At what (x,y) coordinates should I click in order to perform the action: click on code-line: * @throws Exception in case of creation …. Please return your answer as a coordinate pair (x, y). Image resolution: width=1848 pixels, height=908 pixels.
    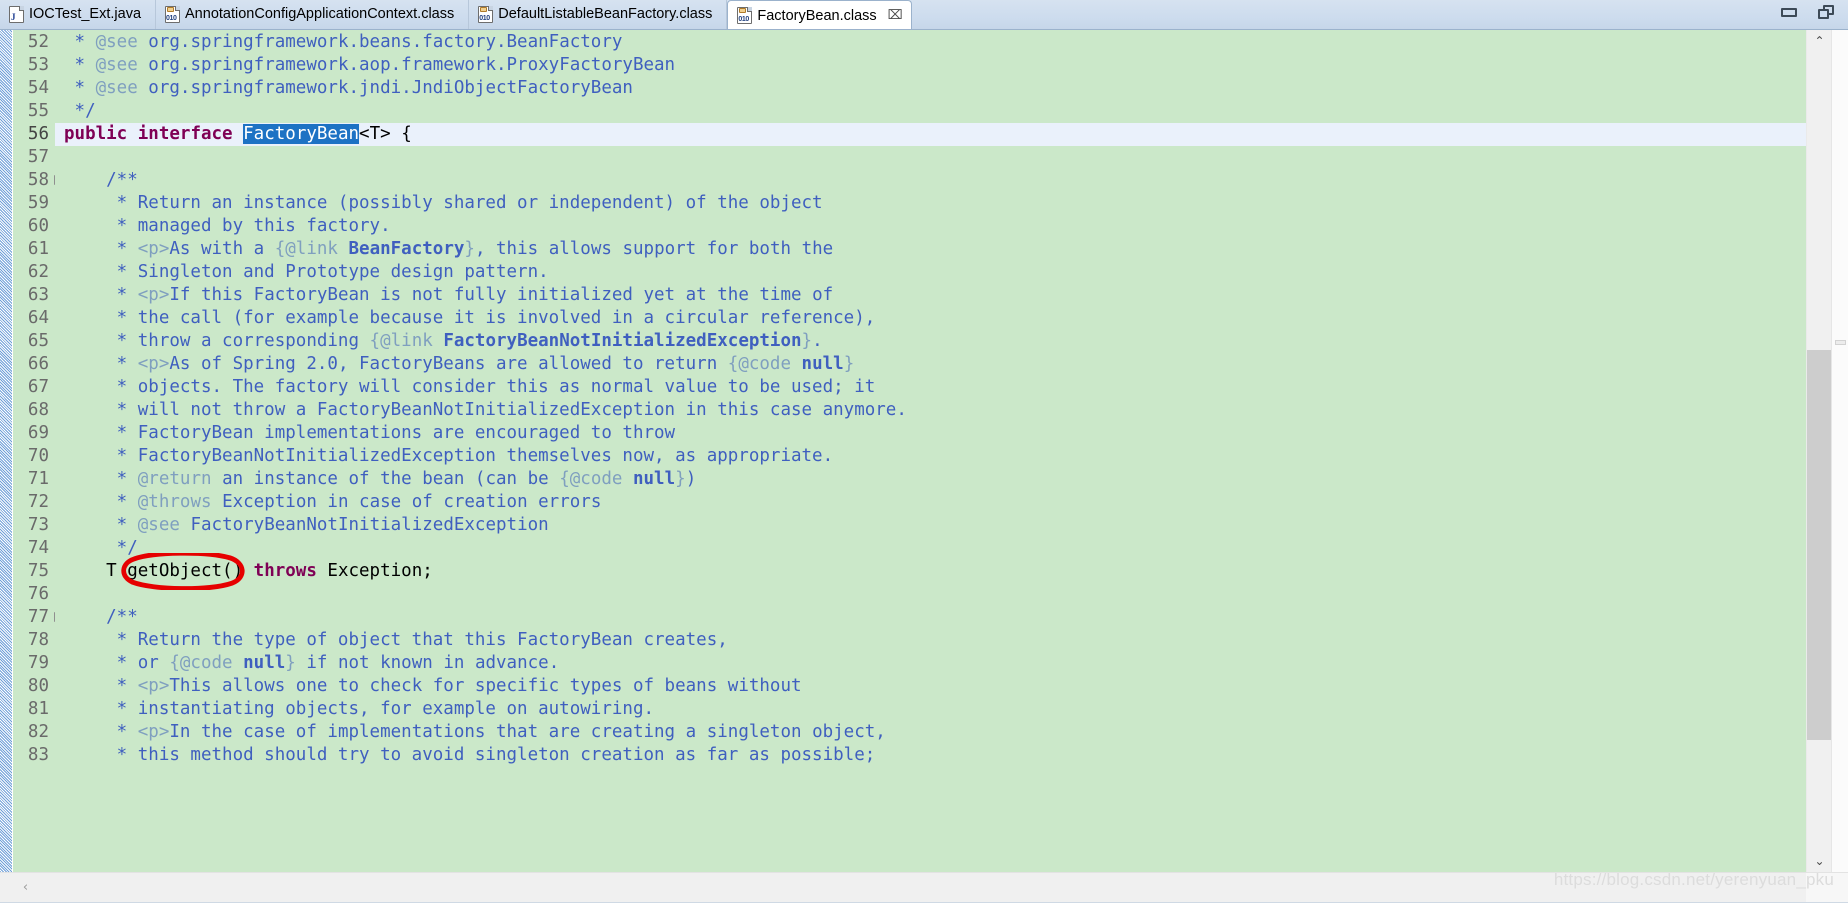
    Looking at the image, I should click on (930, 502).